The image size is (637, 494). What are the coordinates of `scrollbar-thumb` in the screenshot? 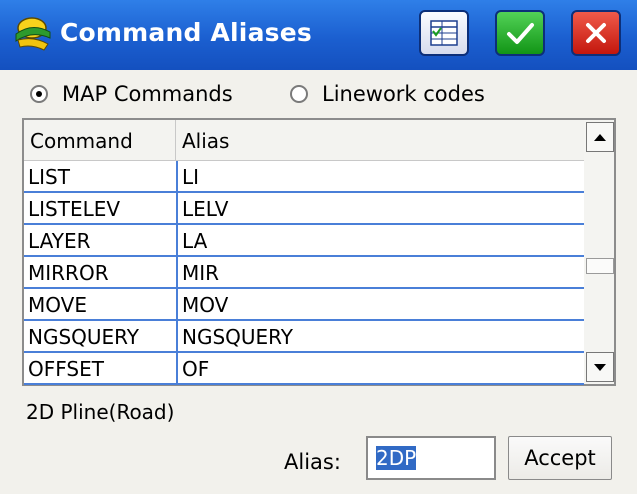 It's located at (600, 266).